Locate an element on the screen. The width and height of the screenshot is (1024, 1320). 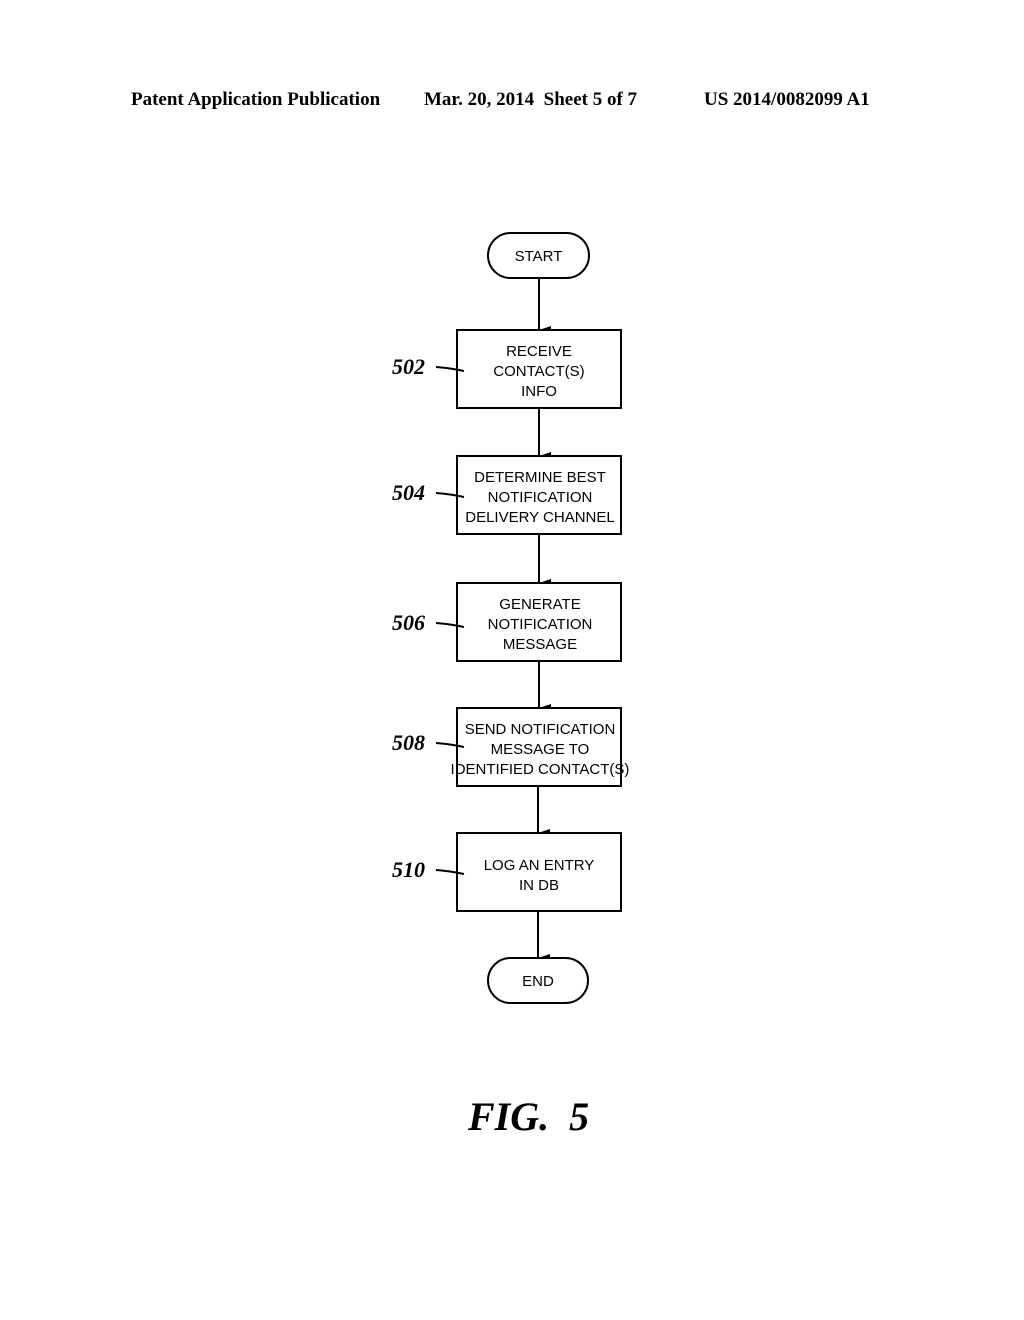
step-508-line-3: IDENTIFIED CONTACT(S) is located at coordinates (540, 769).